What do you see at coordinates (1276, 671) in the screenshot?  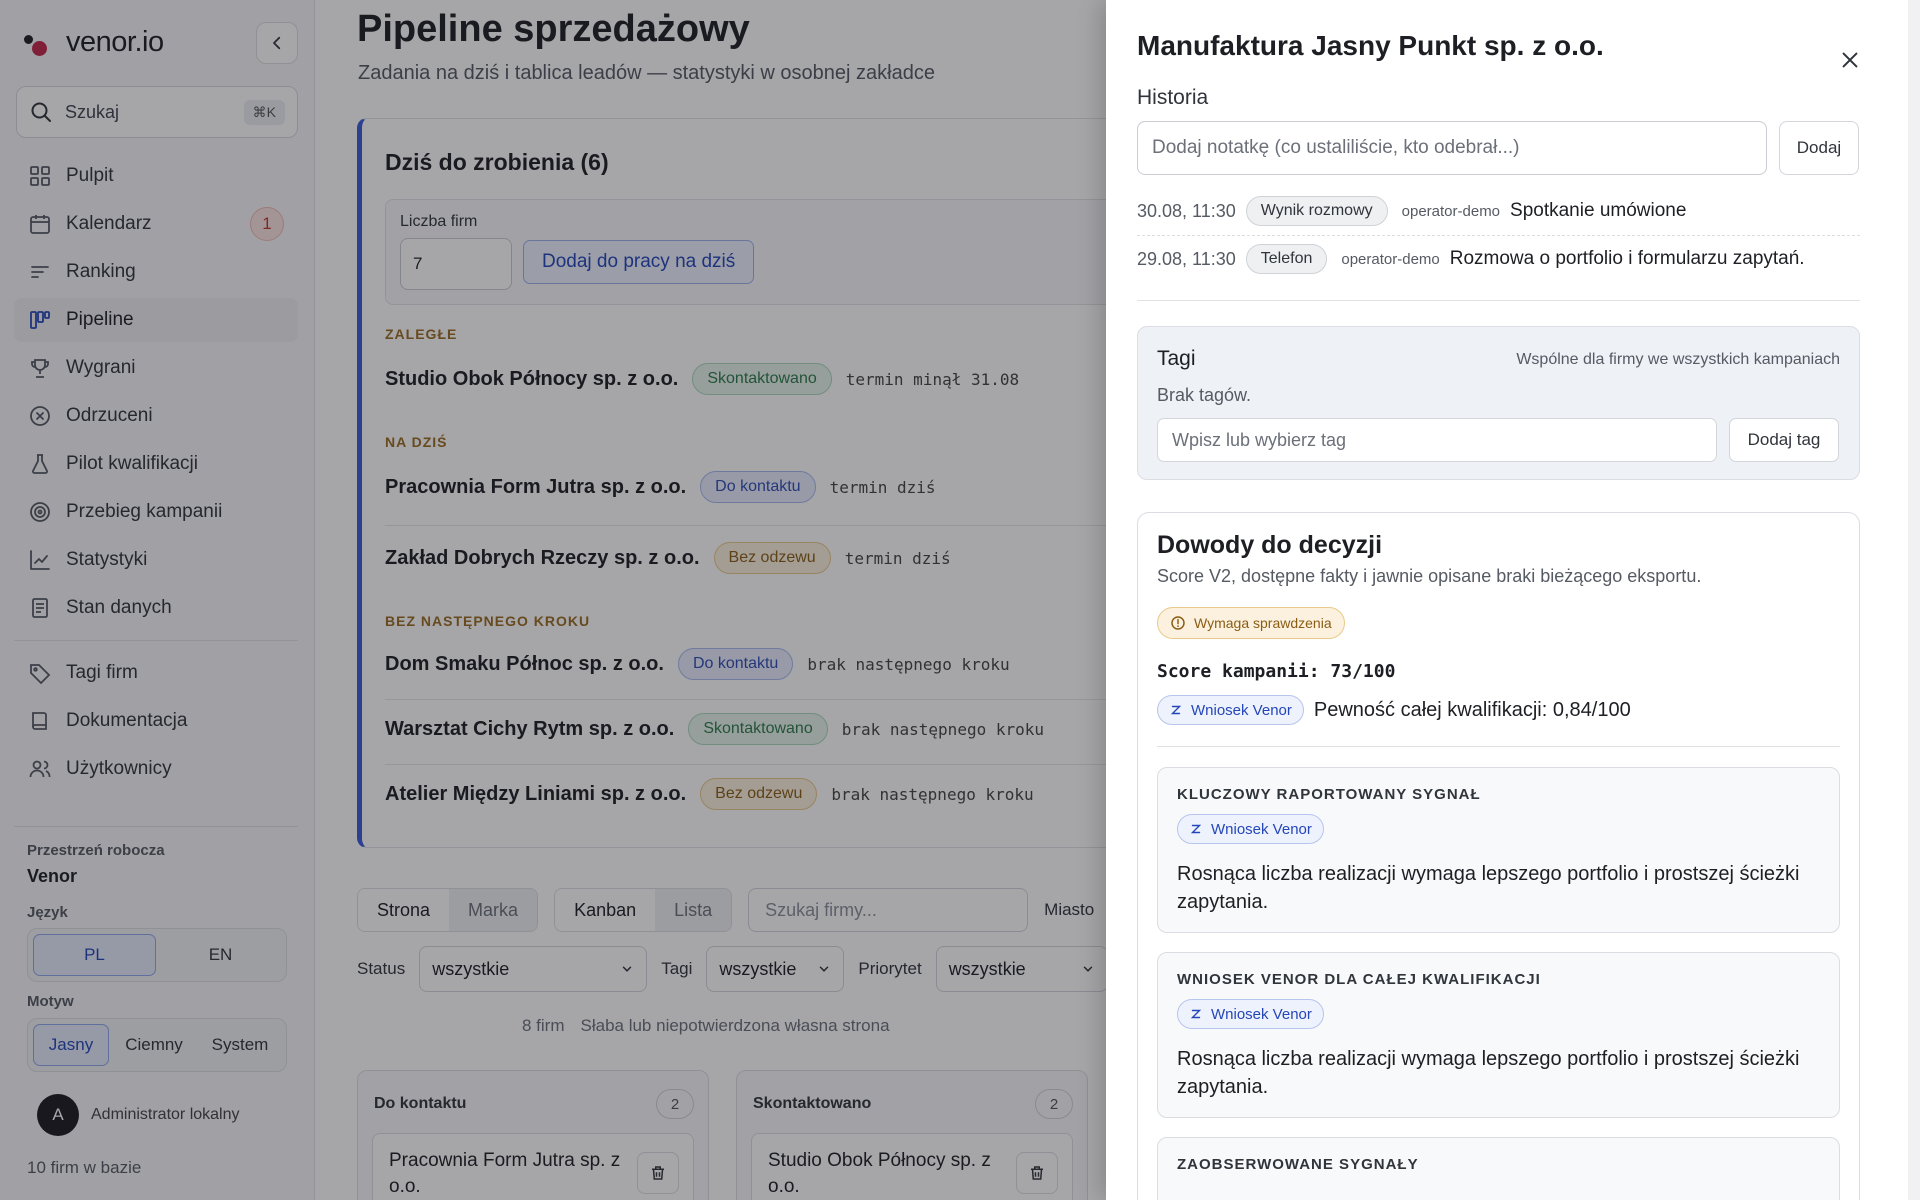 I see `campaign-score: Score kampanii: 73/100` at bounding box center [1276, 671].